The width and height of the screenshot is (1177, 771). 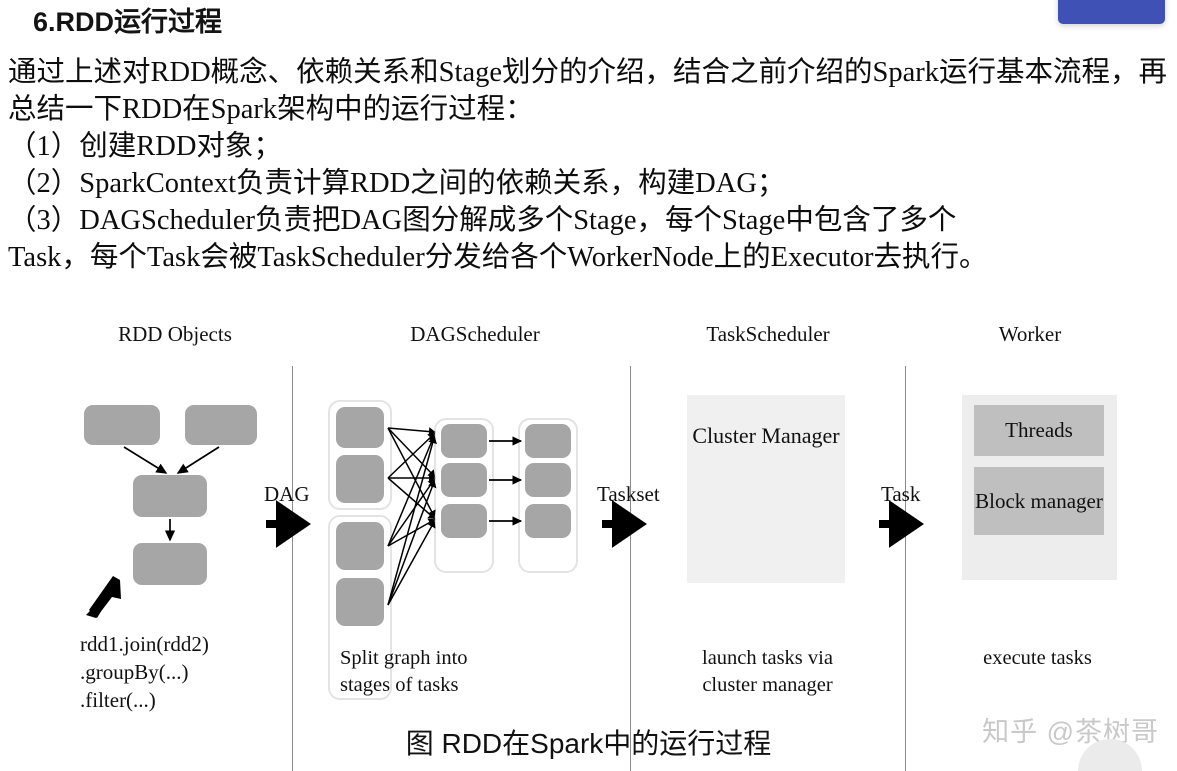 What do you see at coordinates (397, 183) in the screenshot?
I see `body-line-2: （2）SparkContext负责计算RDD之间的依赖关系，构建DAG；` at bounding box center [397, 183].